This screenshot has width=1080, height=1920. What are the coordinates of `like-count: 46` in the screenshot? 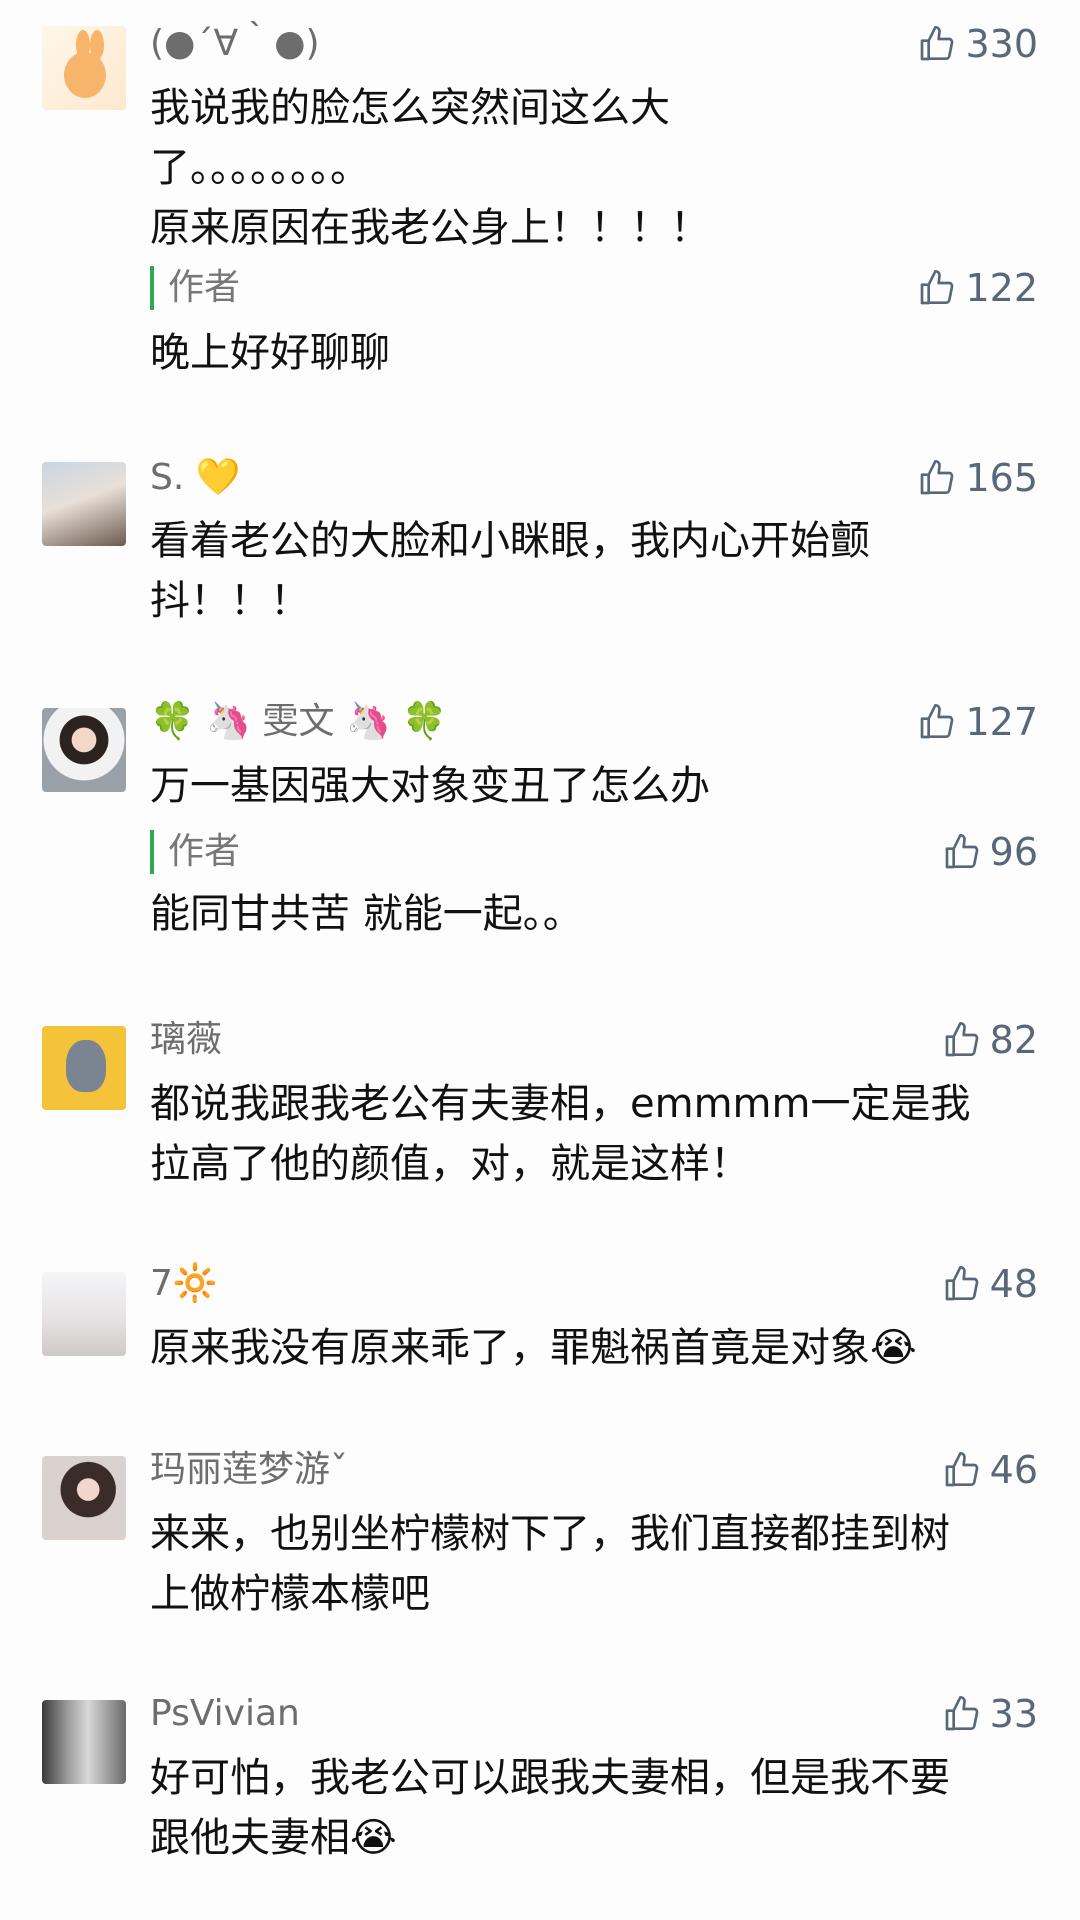 It's located at (1013, 1470).